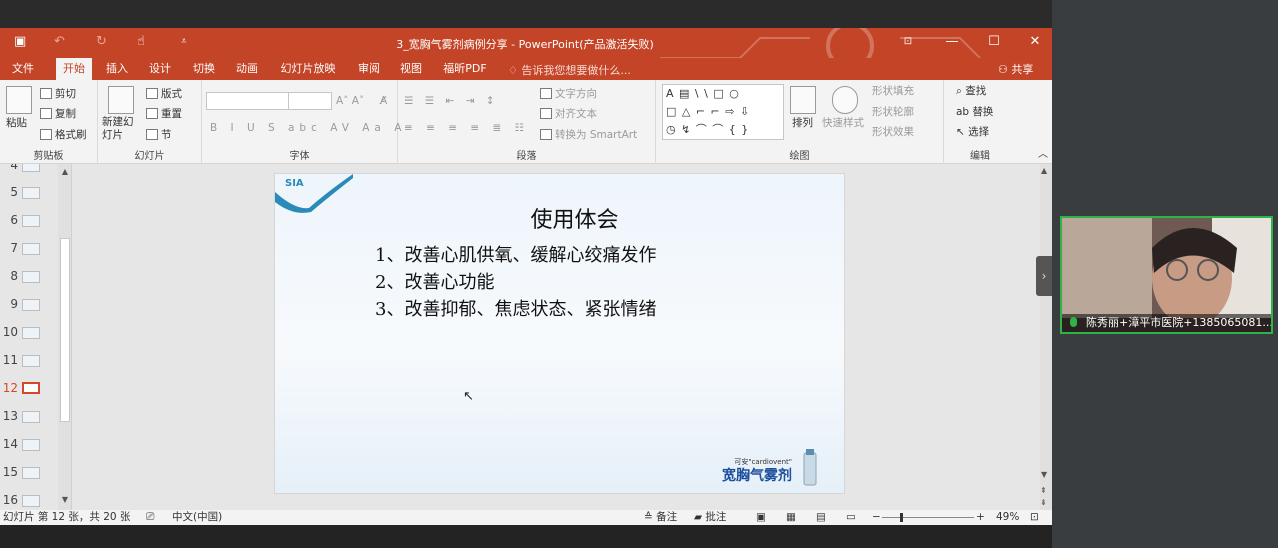  Describe the element at coordinates (122, 129) in the screenshot. I see `new-slide-button: 新建幻灯片` at that location.